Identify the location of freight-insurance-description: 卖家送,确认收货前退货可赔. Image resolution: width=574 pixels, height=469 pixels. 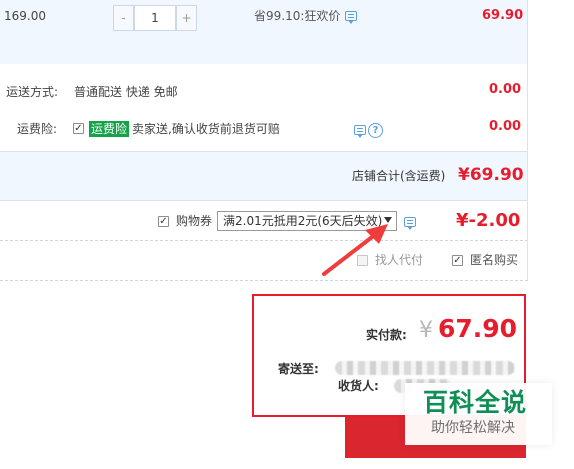
(206, 129).